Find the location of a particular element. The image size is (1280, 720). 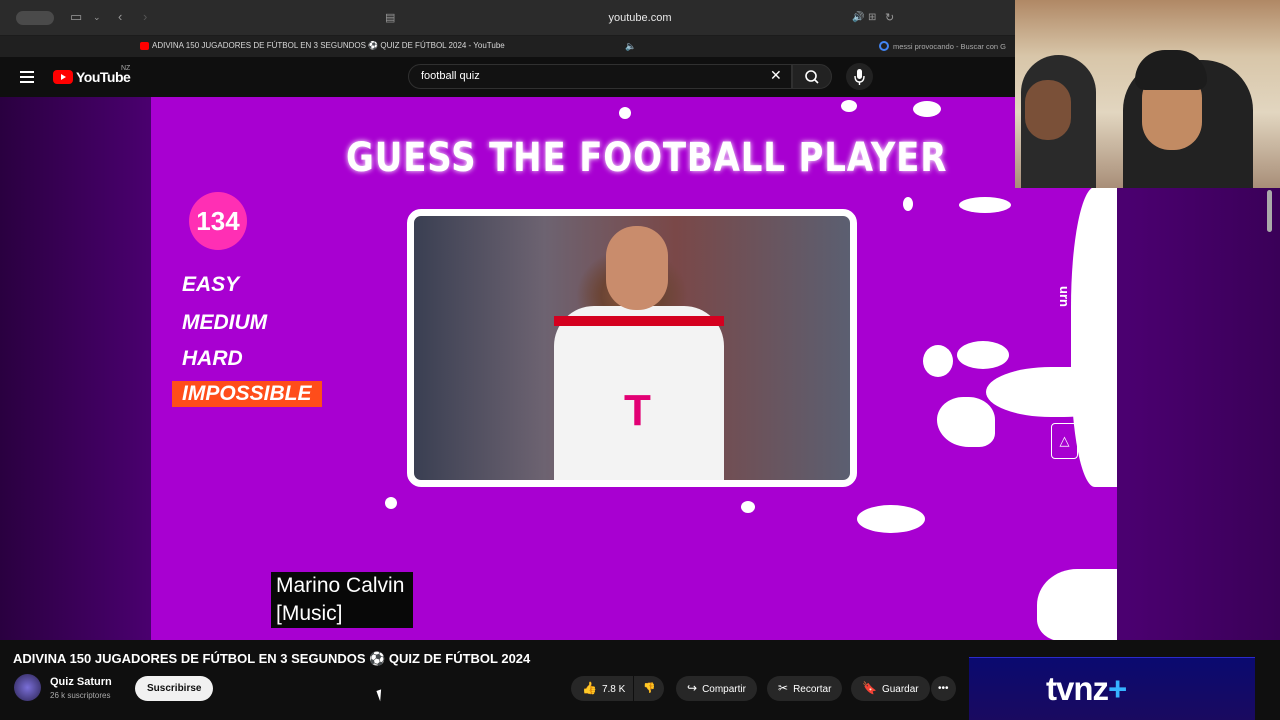

subscribe-button: Suscribirse is located at coordinates (174, 688).